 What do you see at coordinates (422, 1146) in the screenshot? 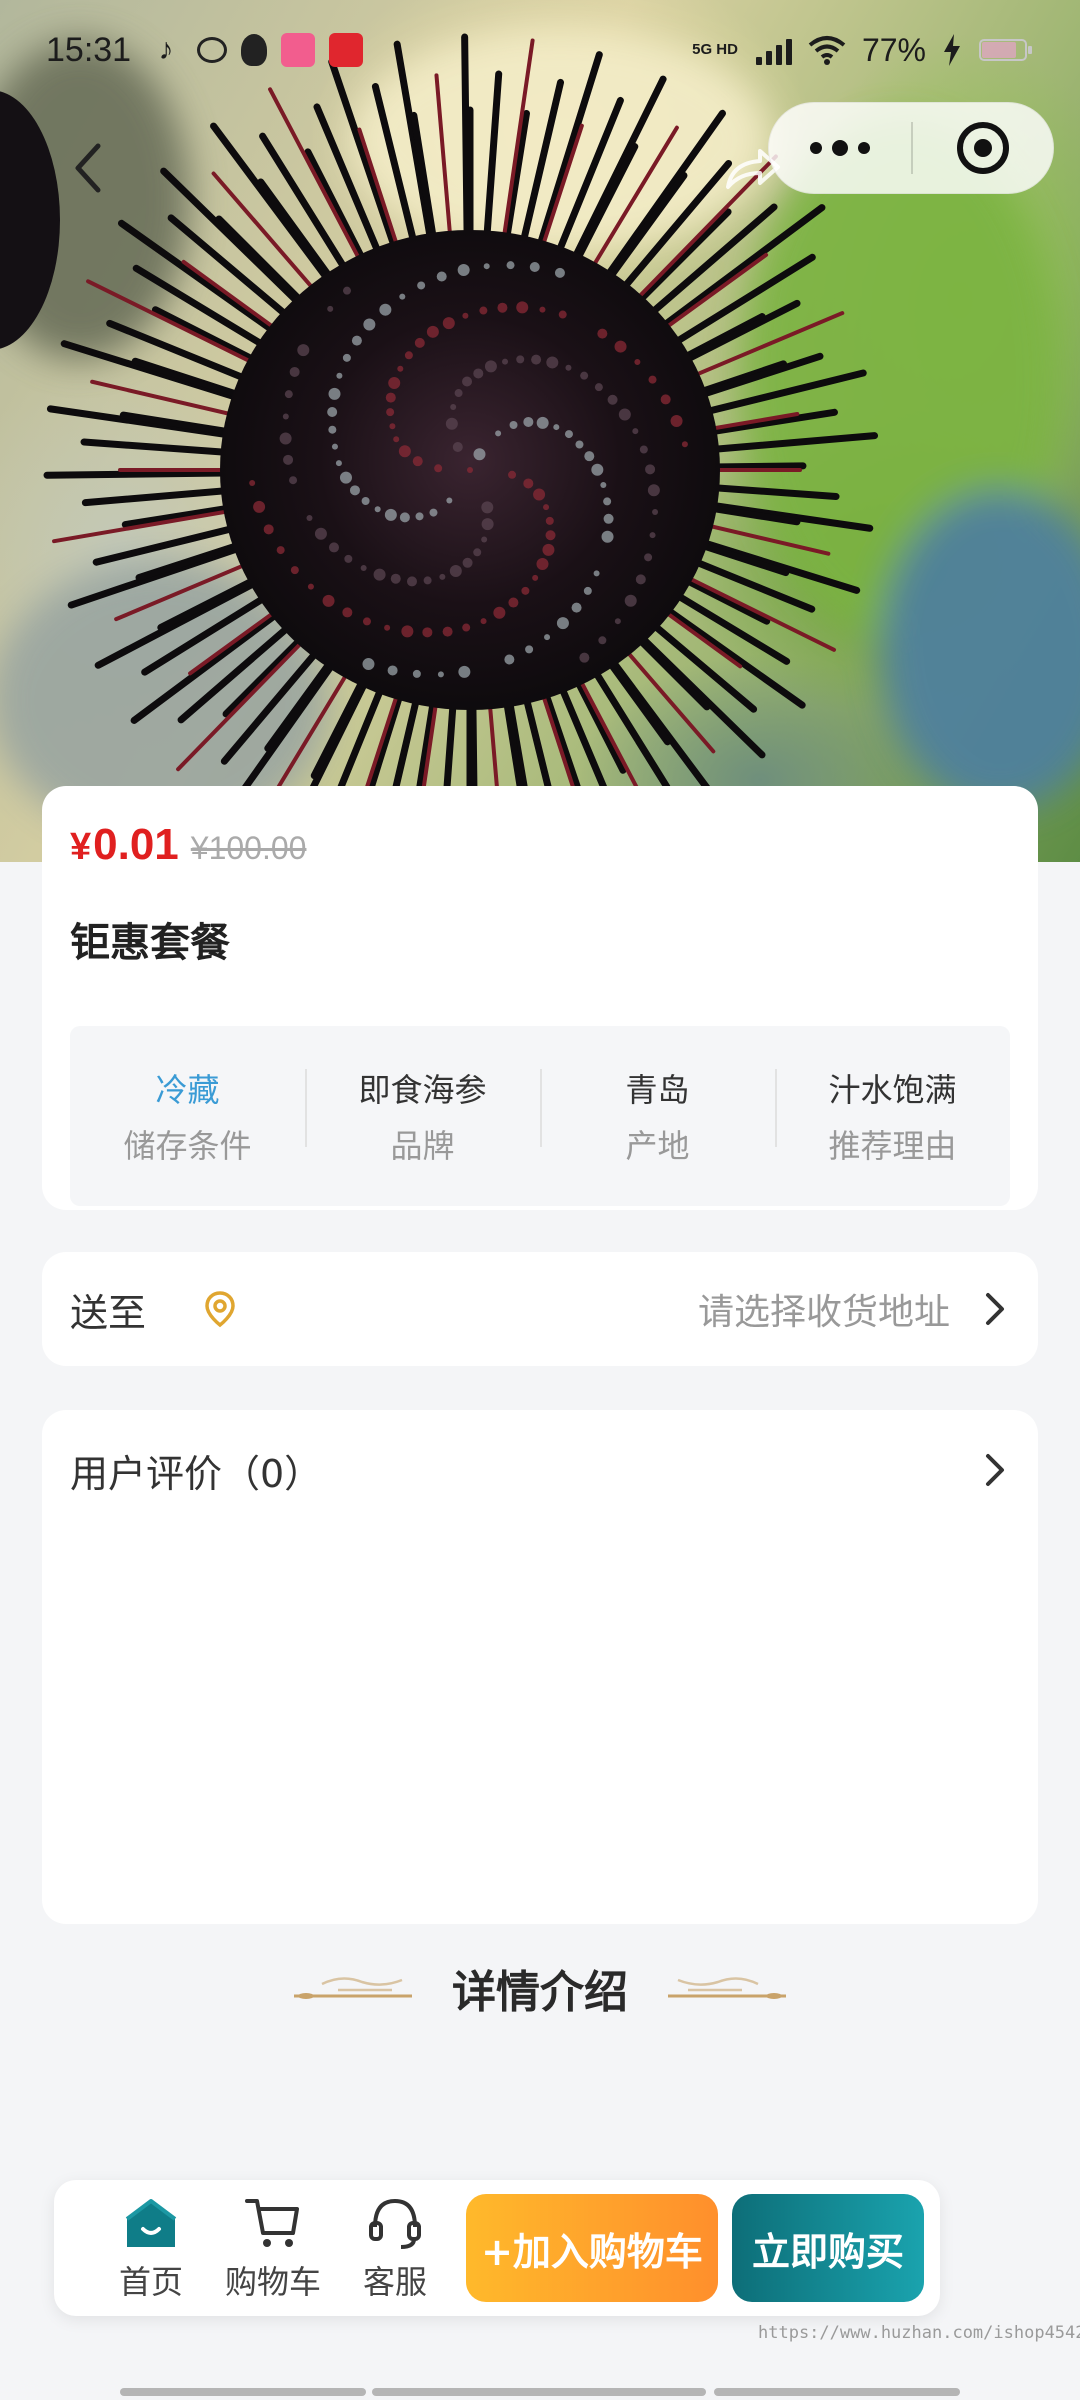
I see `attribute-label: 品牌` at bounding box center [422, 1146].